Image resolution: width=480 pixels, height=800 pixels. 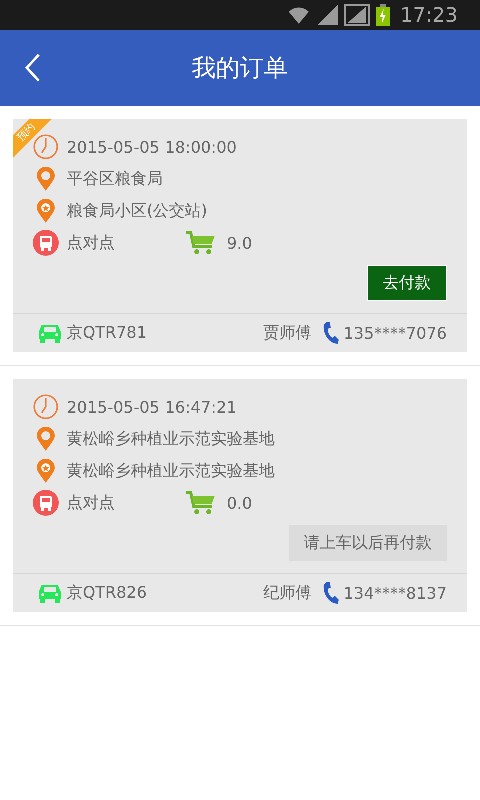 What do you see at coordinates (152, 407) in the screenshot?
I see `order-time: 2015-05-05 16:47:21` at bounding box center [152, 407].